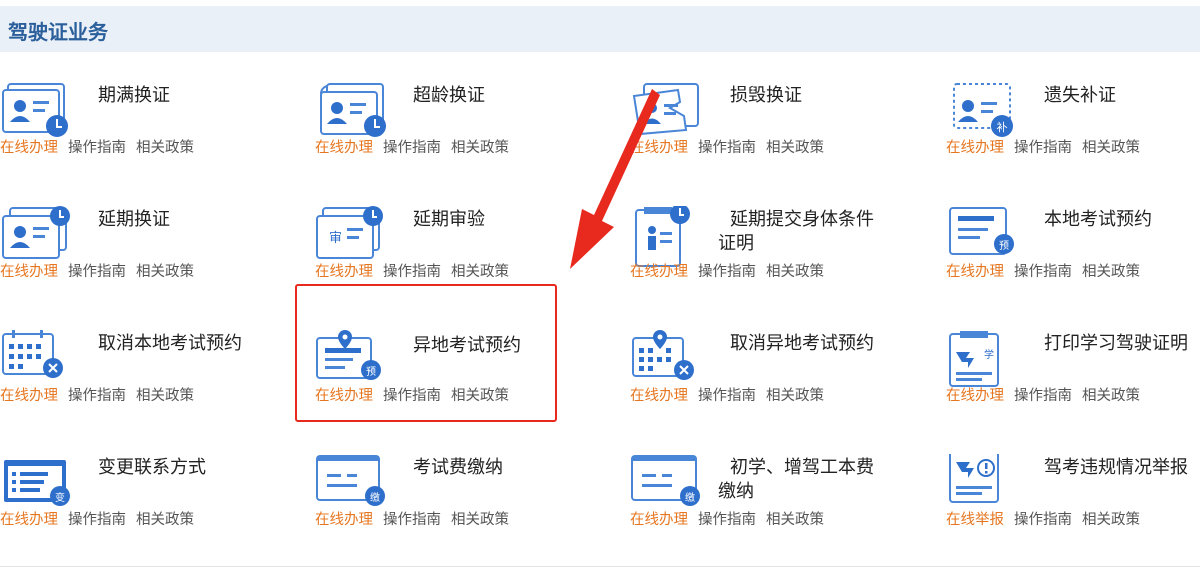  What do you see at coordinates (736, 243) in the screenshot?
I see `service-name-line2: 证明` at bounding box center [736, 243].